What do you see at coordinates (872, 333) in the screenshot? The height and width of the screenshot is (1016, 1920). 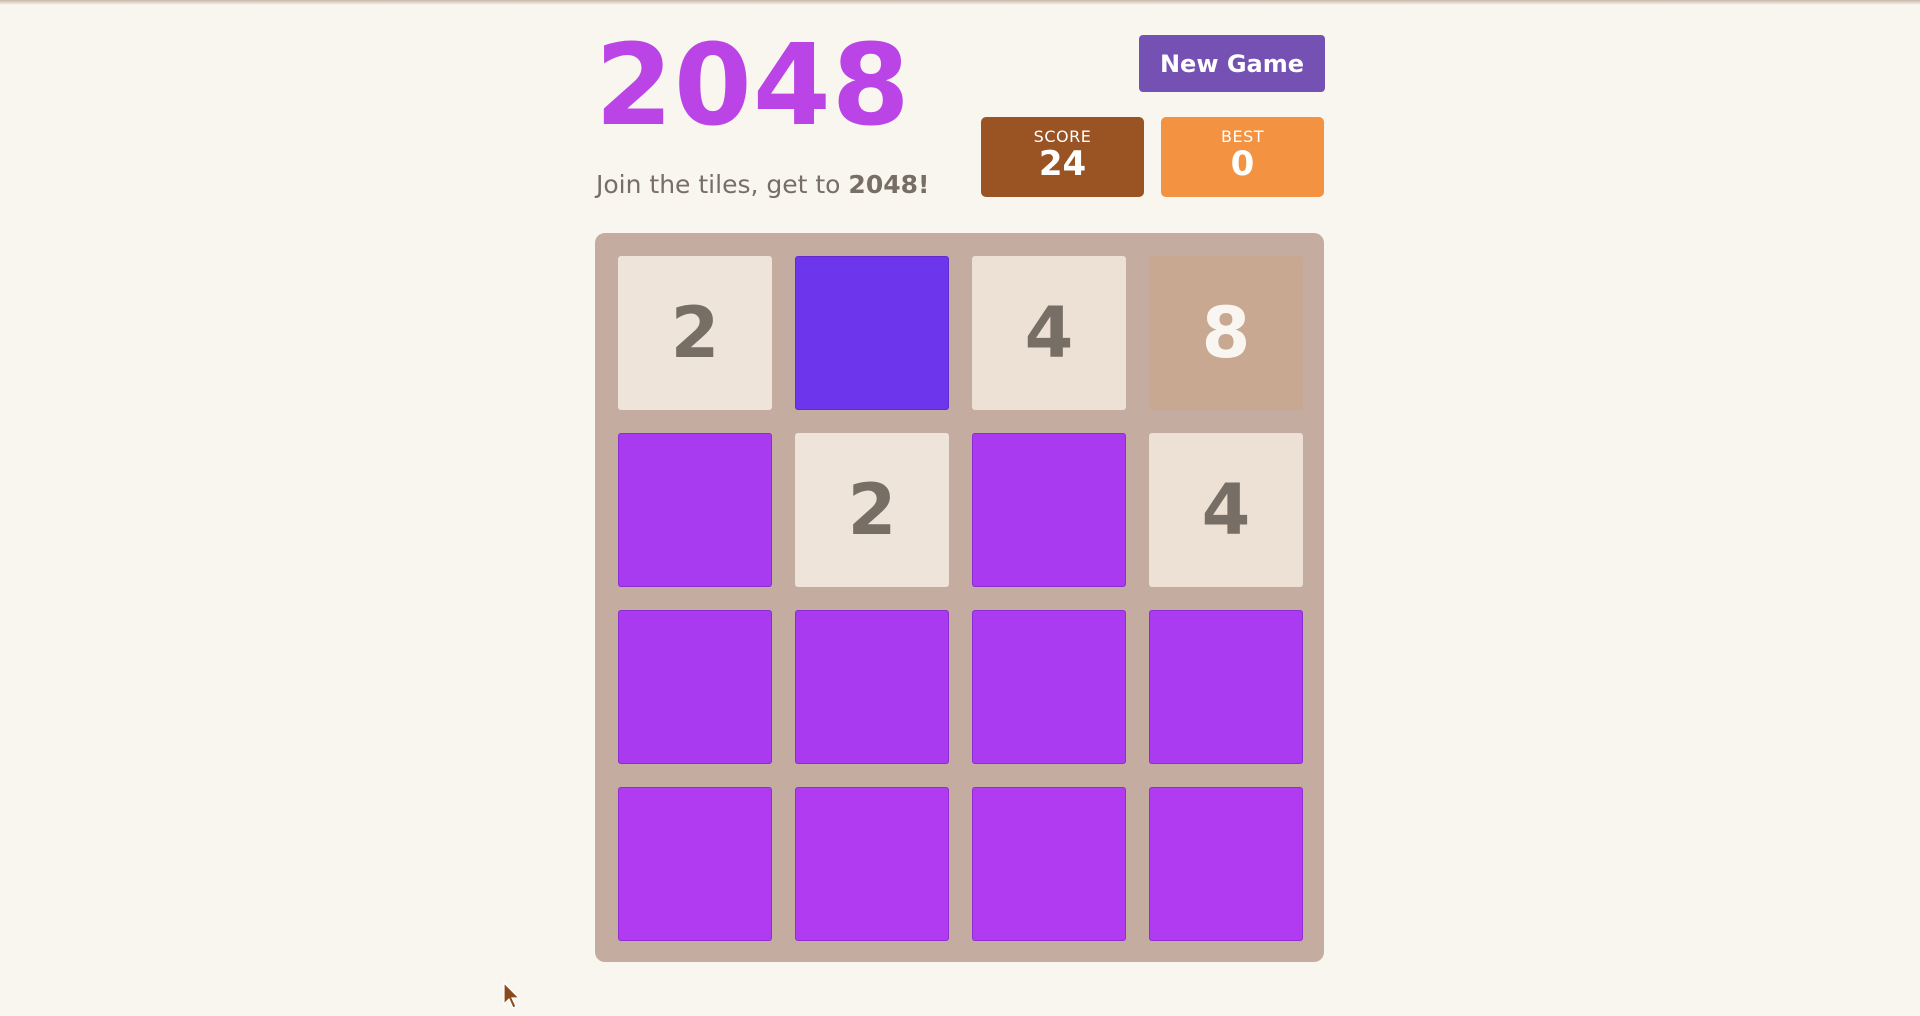 I see `tile-r1-c2` at bounding box center [872, 333].